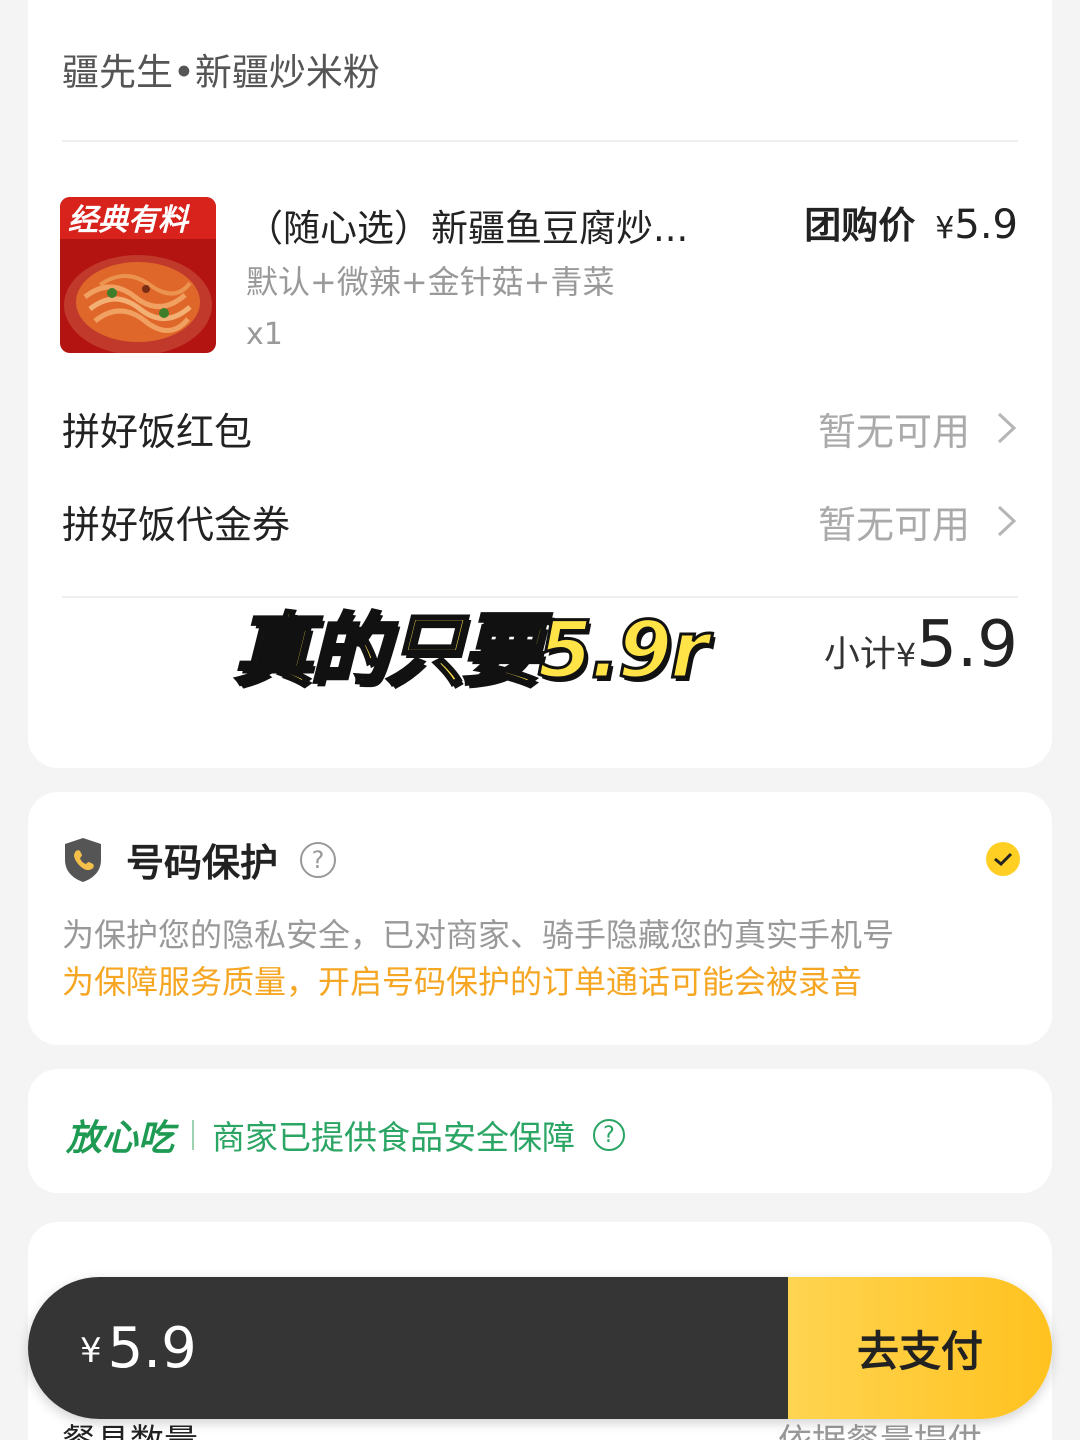 The image size is (1080, 1440). Describe the element at coordinates (394, 1137) in the screenshot. I see `safe-guarantee-text: 商家已提供食品安全保障` at that location.